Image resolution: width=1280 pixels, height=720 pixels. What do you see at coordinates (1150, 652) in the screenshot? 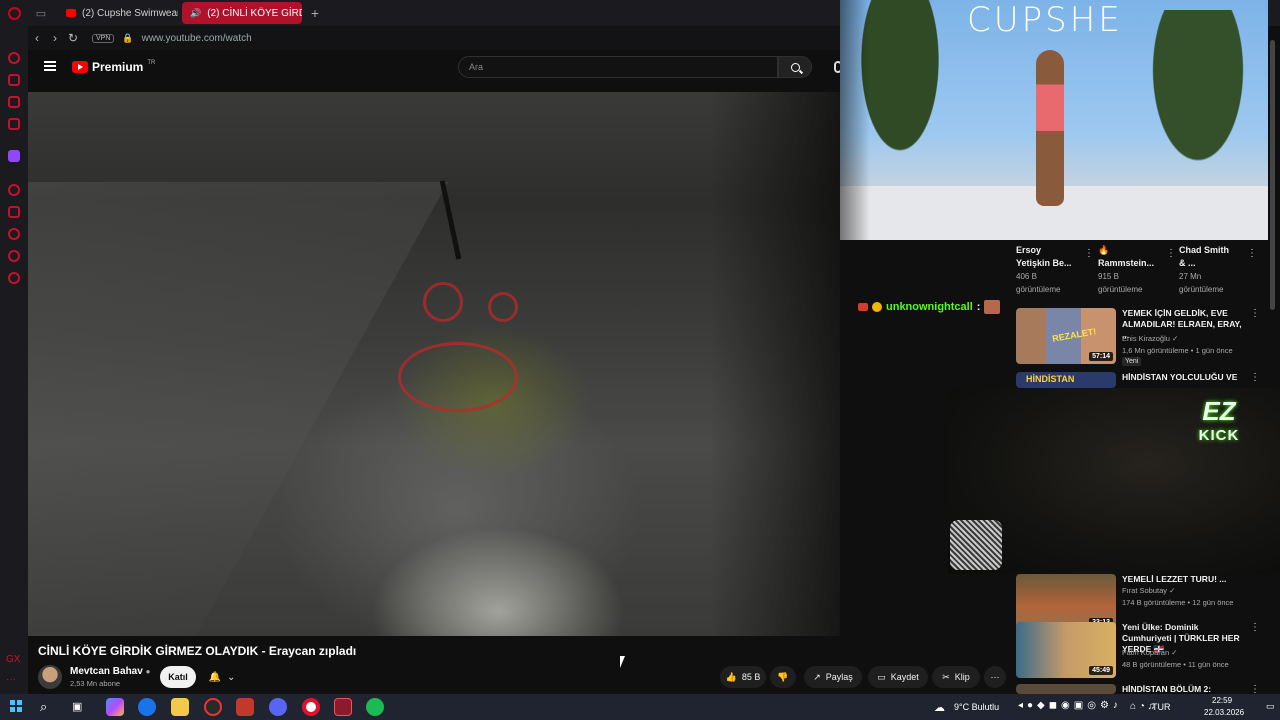
I see `recommendation-channel: Fatih Koparan ✓` at bounding box center [1150, 652].